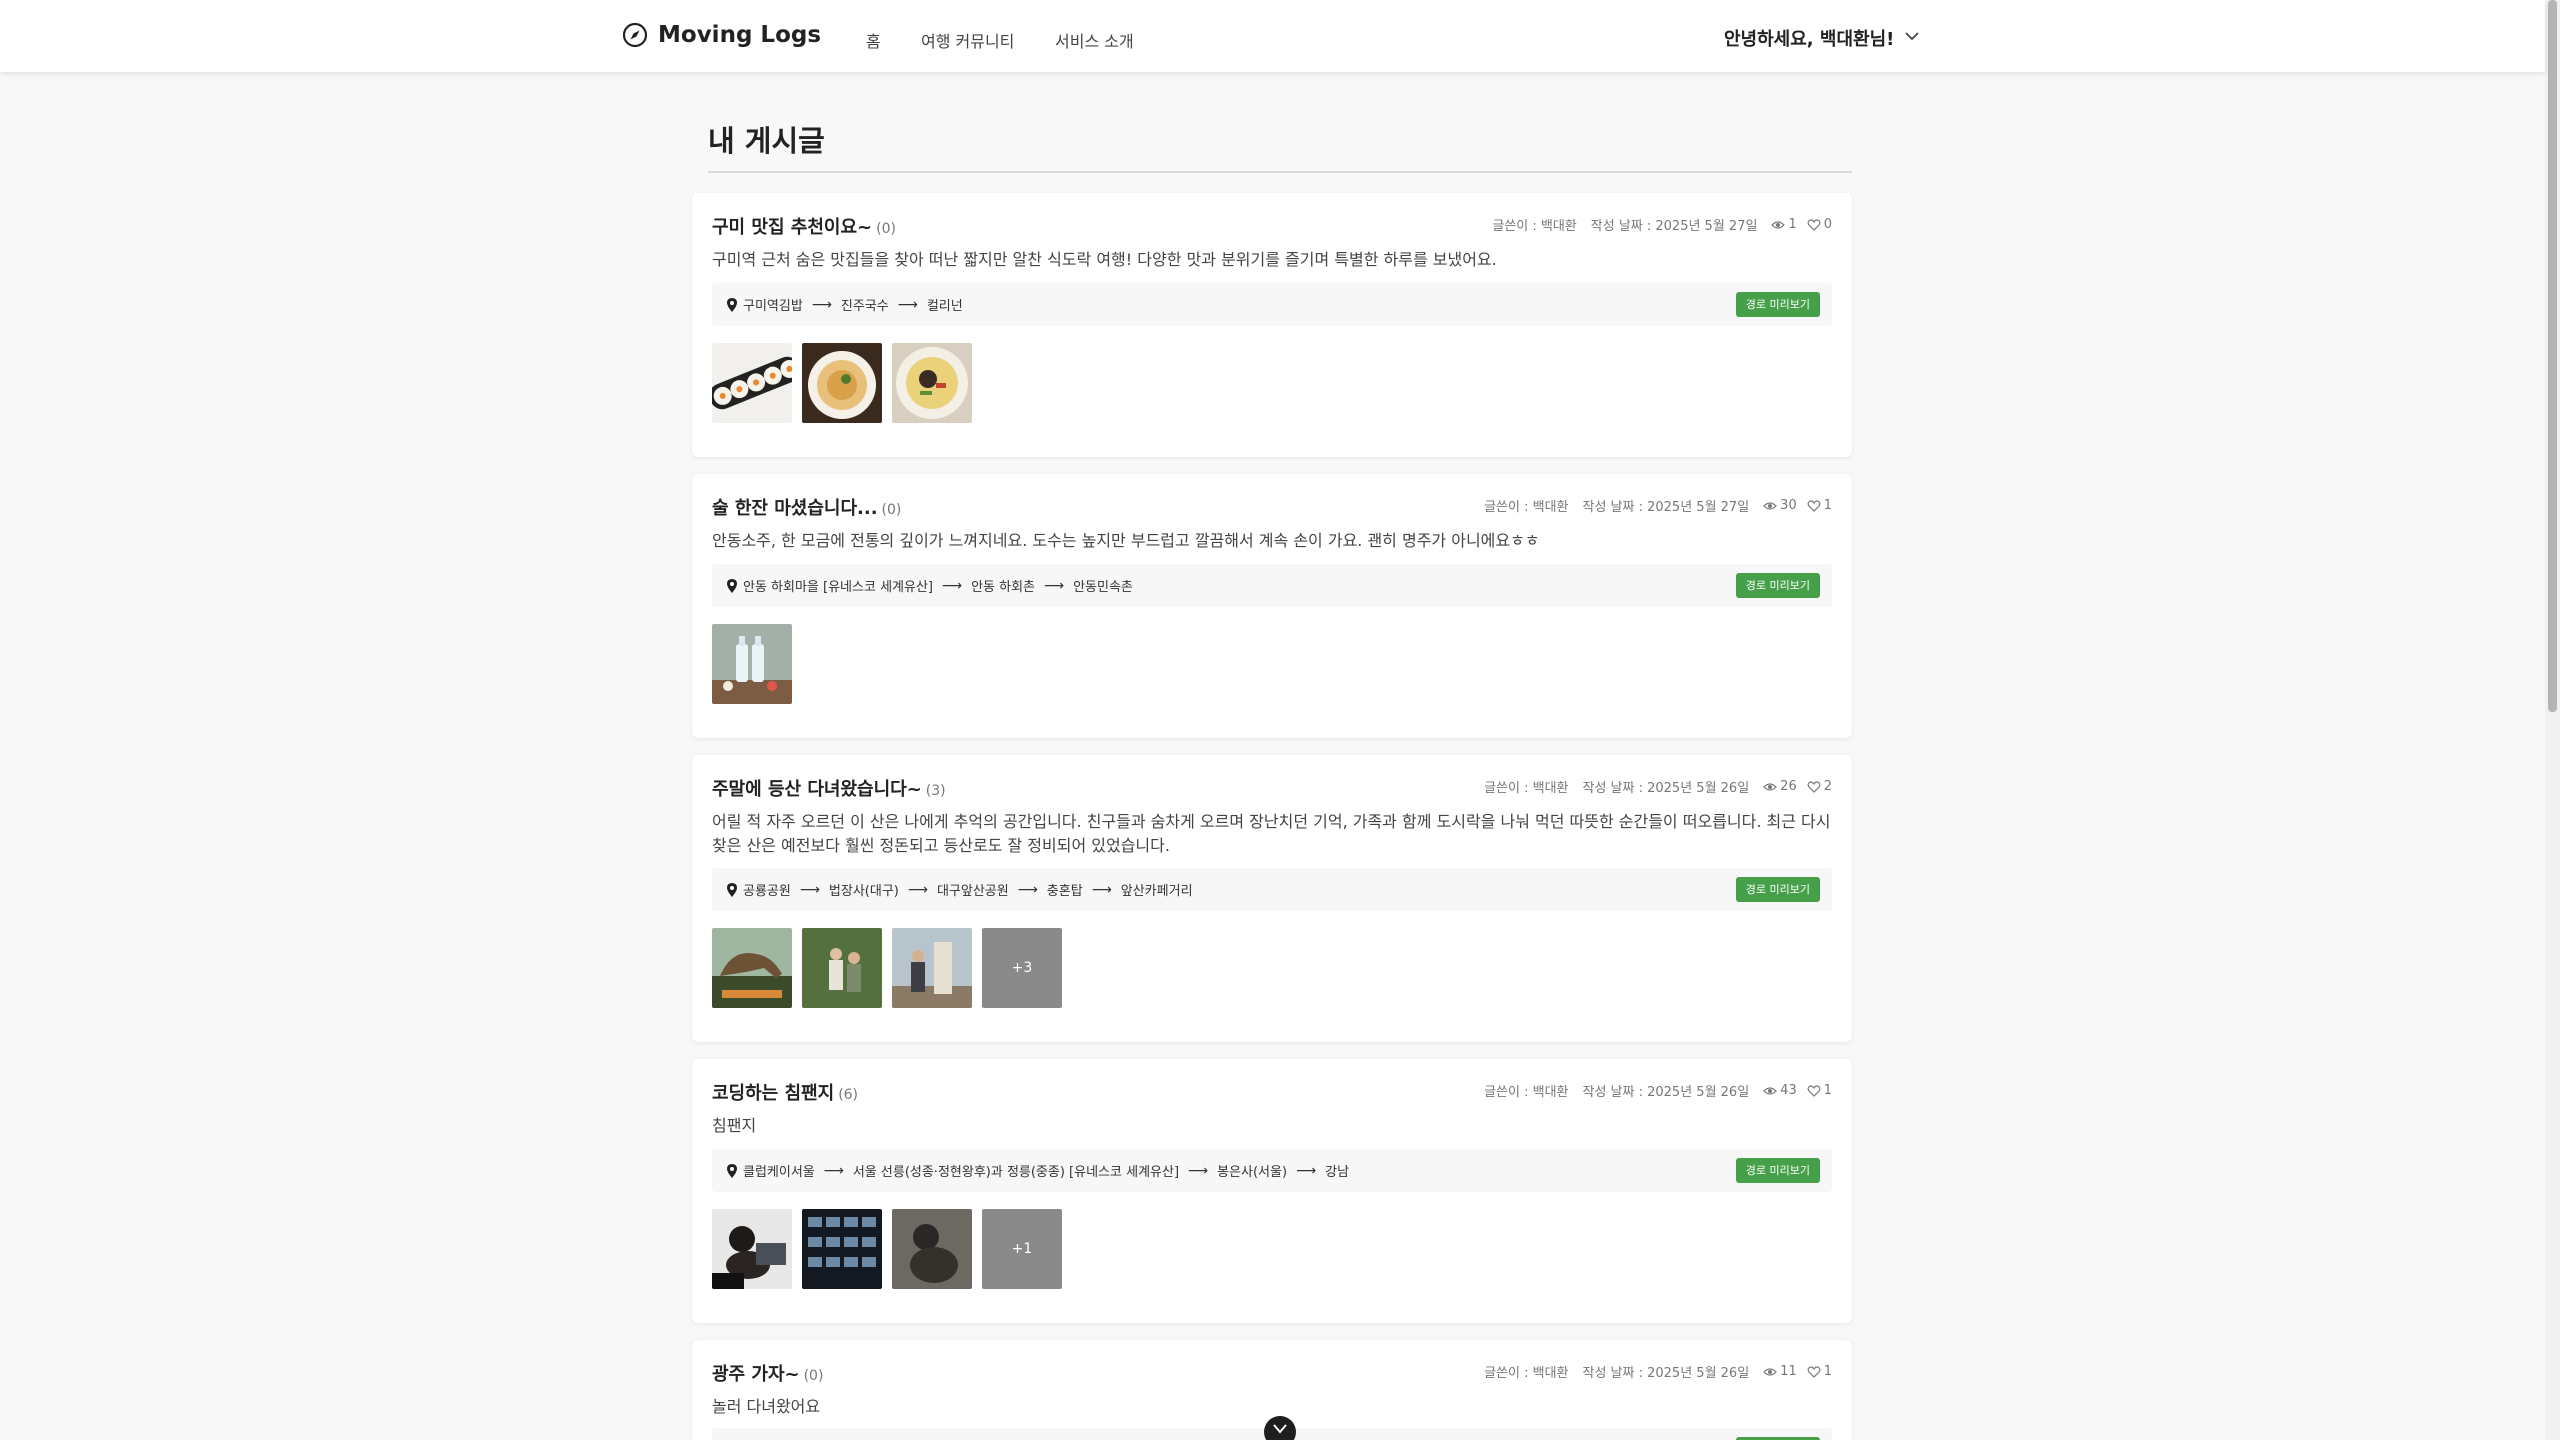 The image size is (2560, 1440). Describe the element at coordinates (1272, 304) in the screenshot. I see `route-bar: 구미역김밥 ⟶ 진주국수 ⟶ 컬리넌 경로 미리보기` at that location.